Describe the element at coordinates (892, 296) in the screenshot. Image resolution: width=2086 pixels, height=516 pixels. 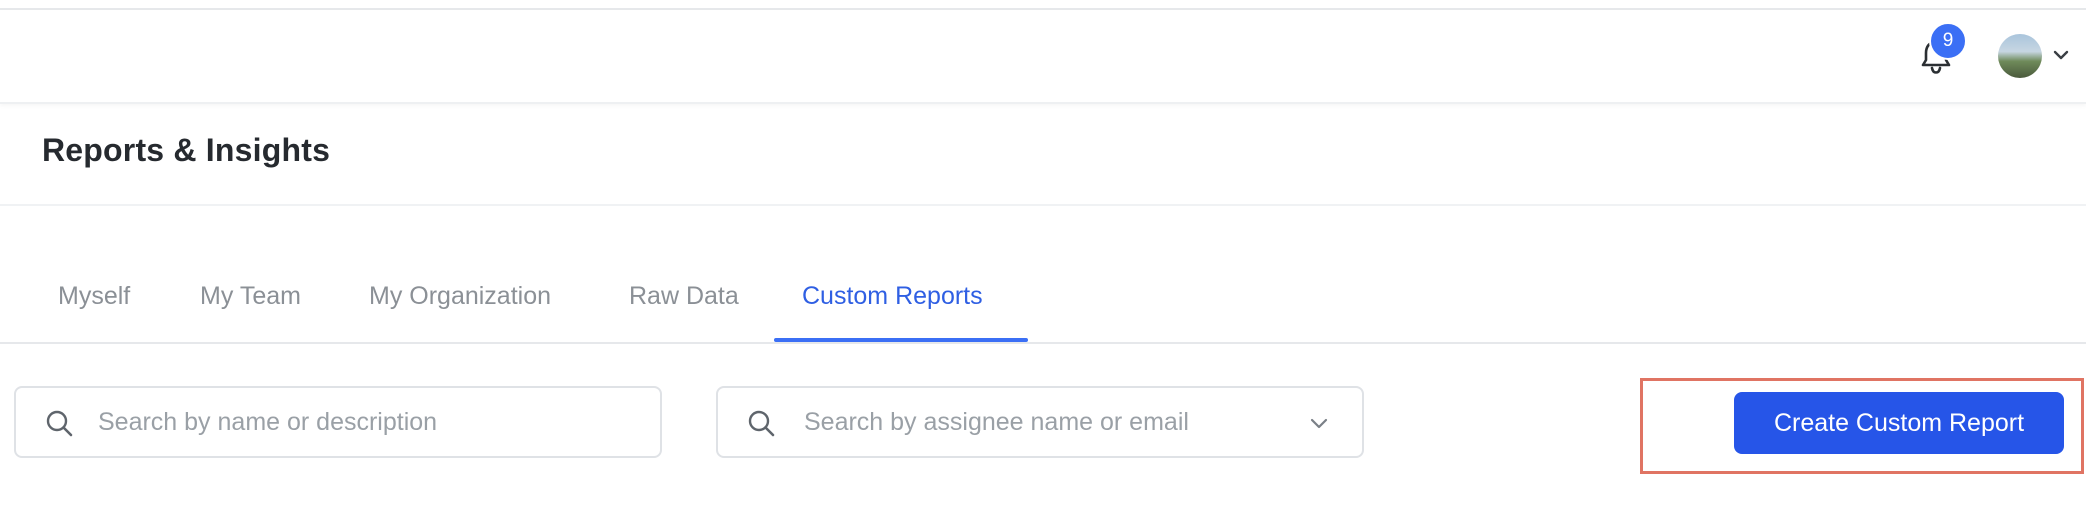
I see `tab-custom-reports: Custom Reports` at that location.